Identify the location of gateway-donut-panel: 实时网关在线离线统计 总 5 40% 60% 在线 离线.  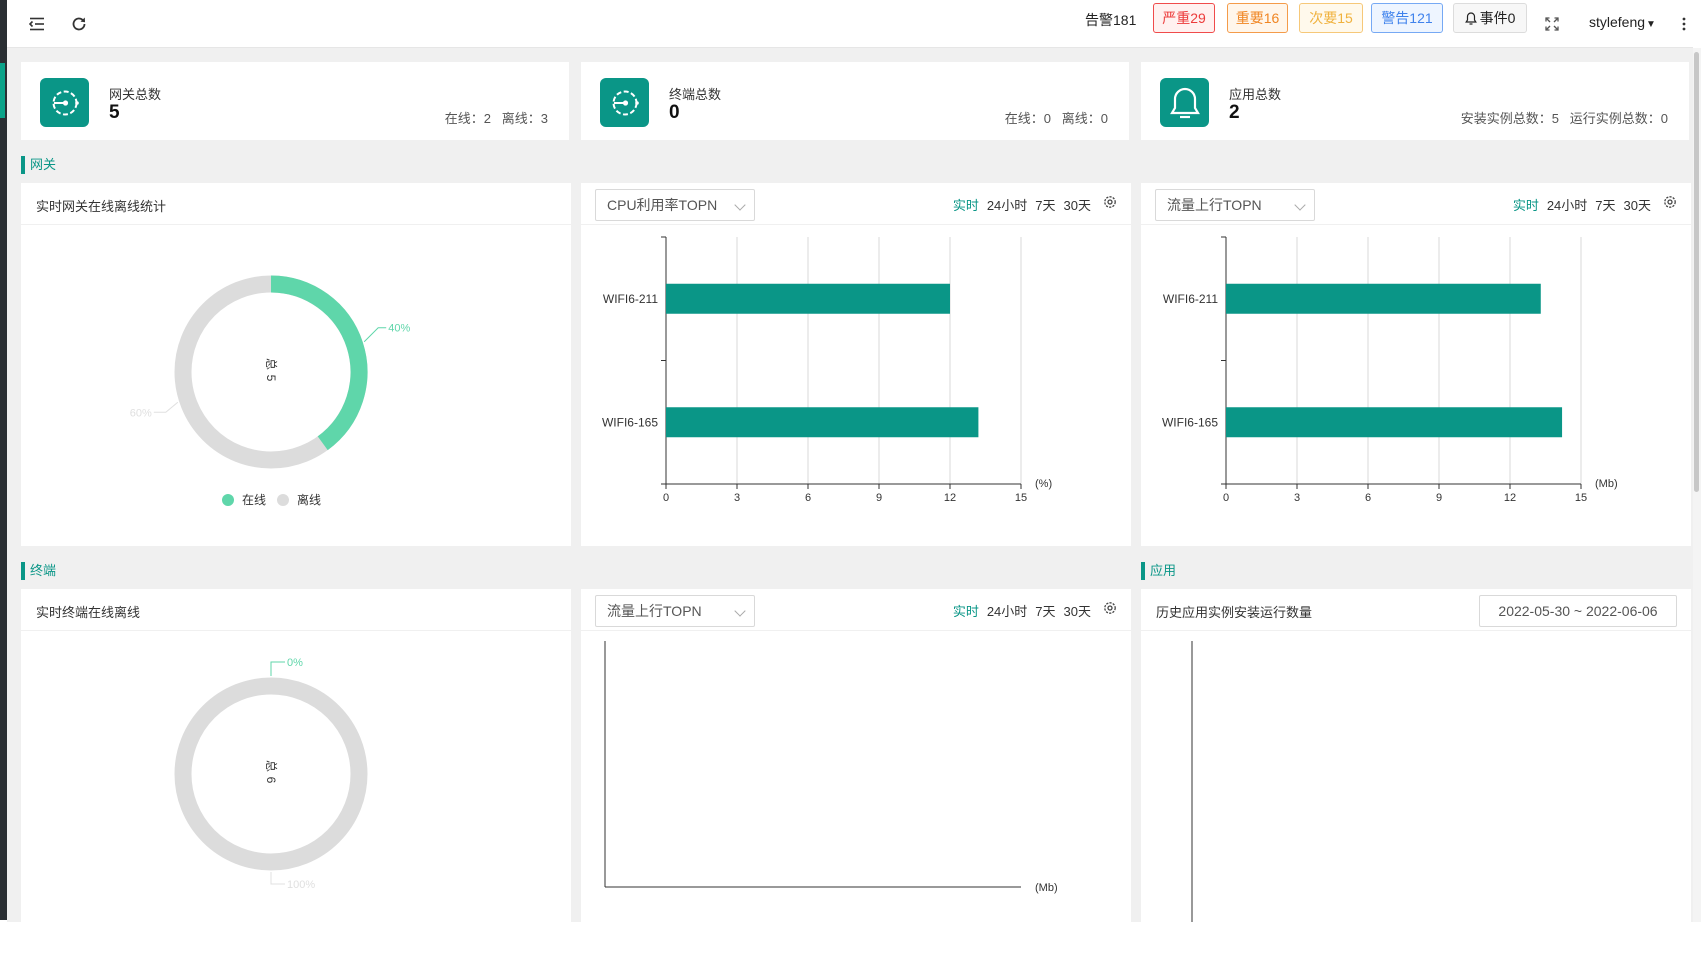
(296, 364).